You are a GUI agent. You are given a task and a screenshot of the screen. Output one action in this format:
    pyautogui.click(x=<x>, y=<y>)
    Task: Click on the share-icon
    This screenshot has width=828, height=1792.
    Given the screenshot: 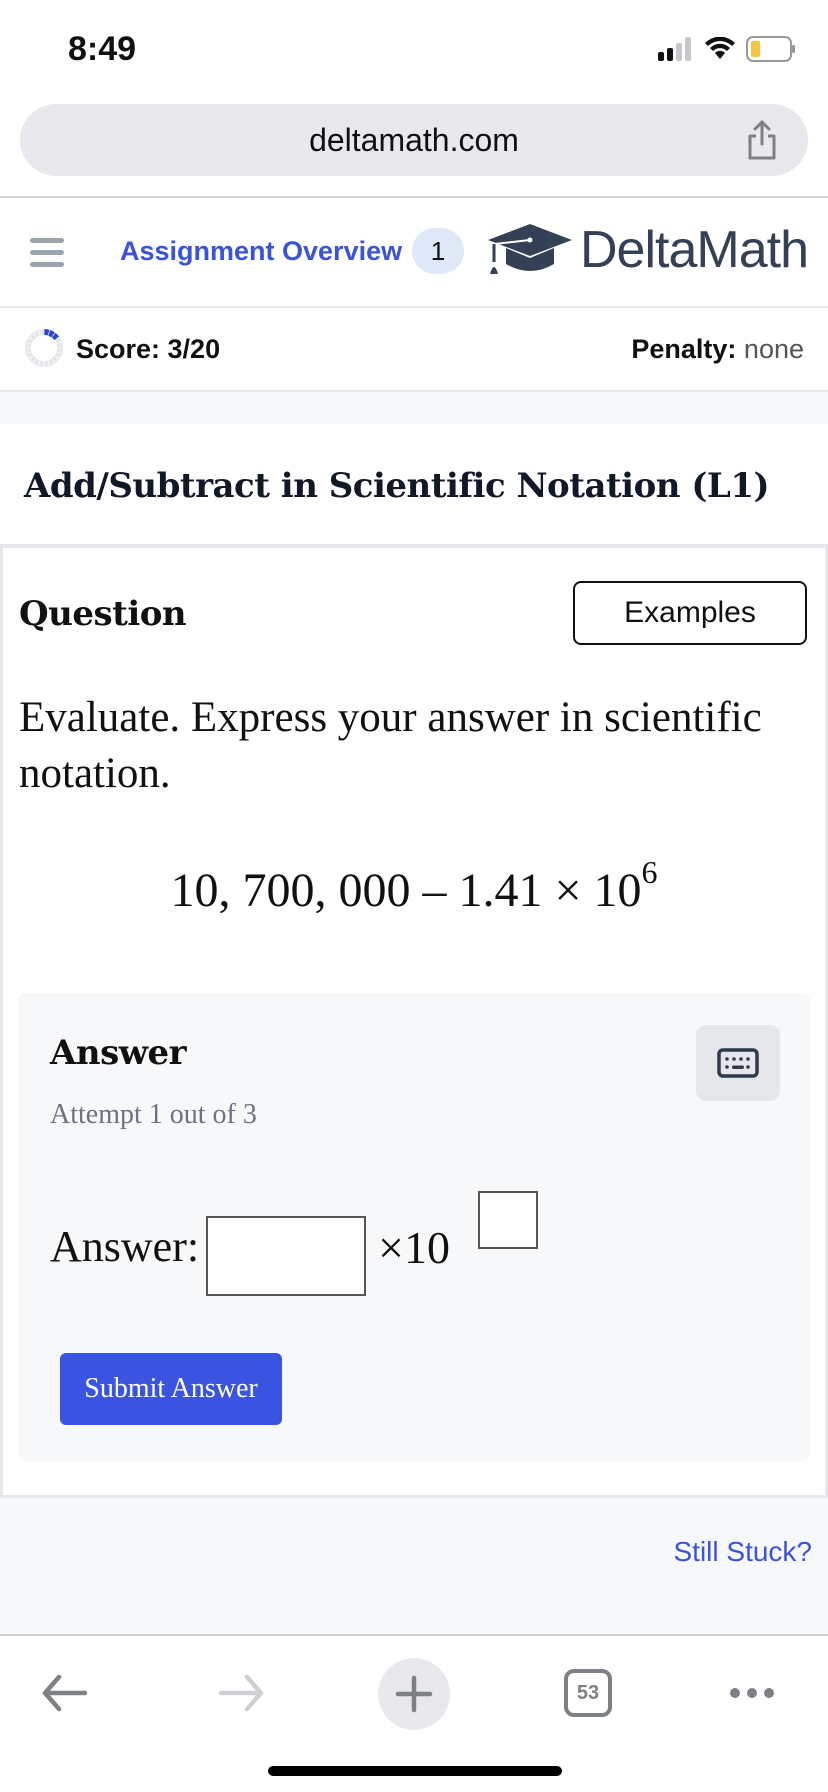 What is the action you would take?
    pyautogui.click(x=762, y=140)
    